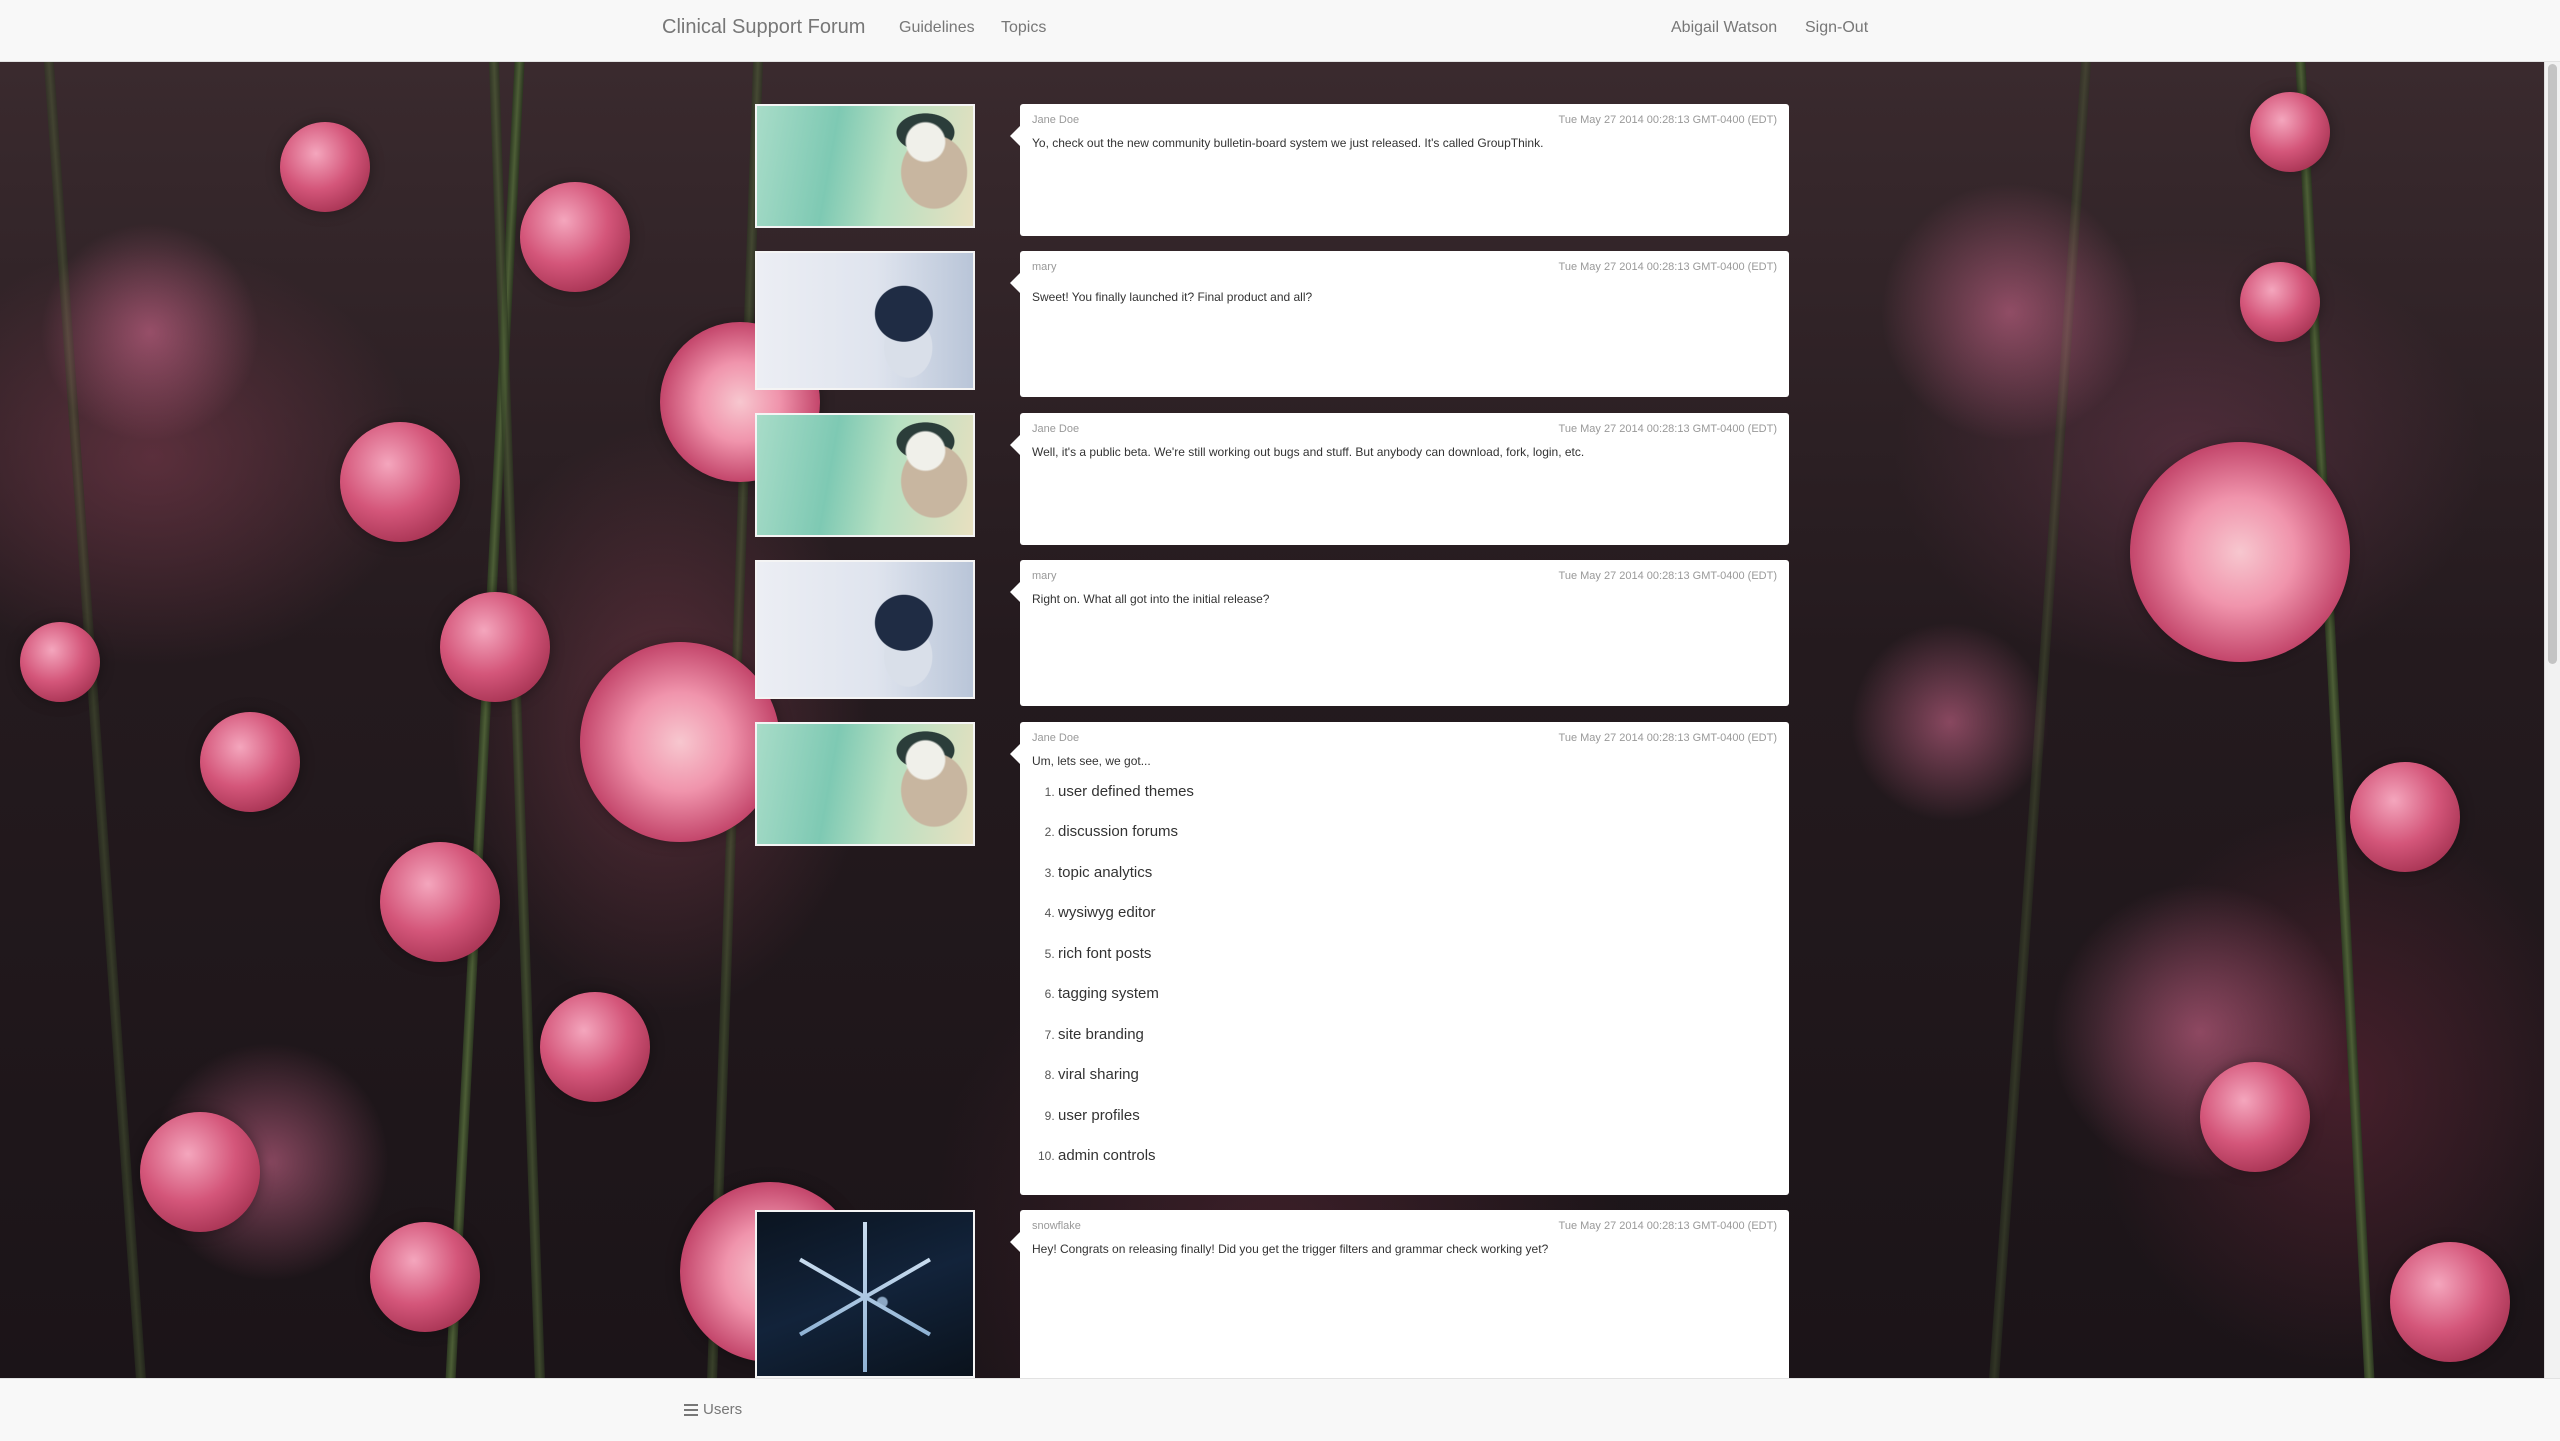 The height and width of the screenshot is (1441, 2560). What do you see at coordinates (1417, 923) in the screenshot?
I see `list-item: wysiwyg editor` at bounding box center [1417, 923].